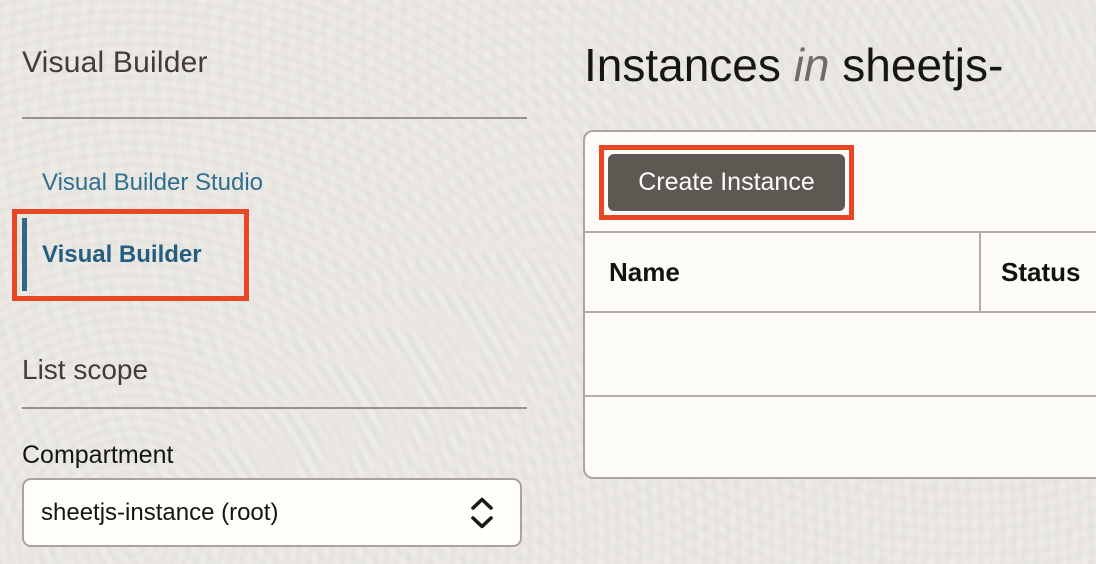 The width and height of the screenshot is (1096, 564). I want to click on list-scope-heading: List scope, so click(85, 369).